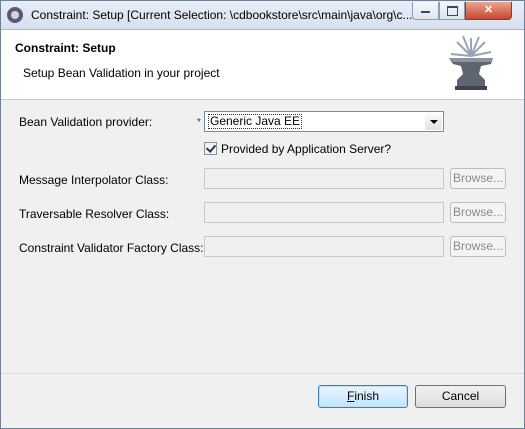 This screenshot has height=429, width=525. I want to click on provided-by-server-label: Provided by Application Server?, so click(306, 149).